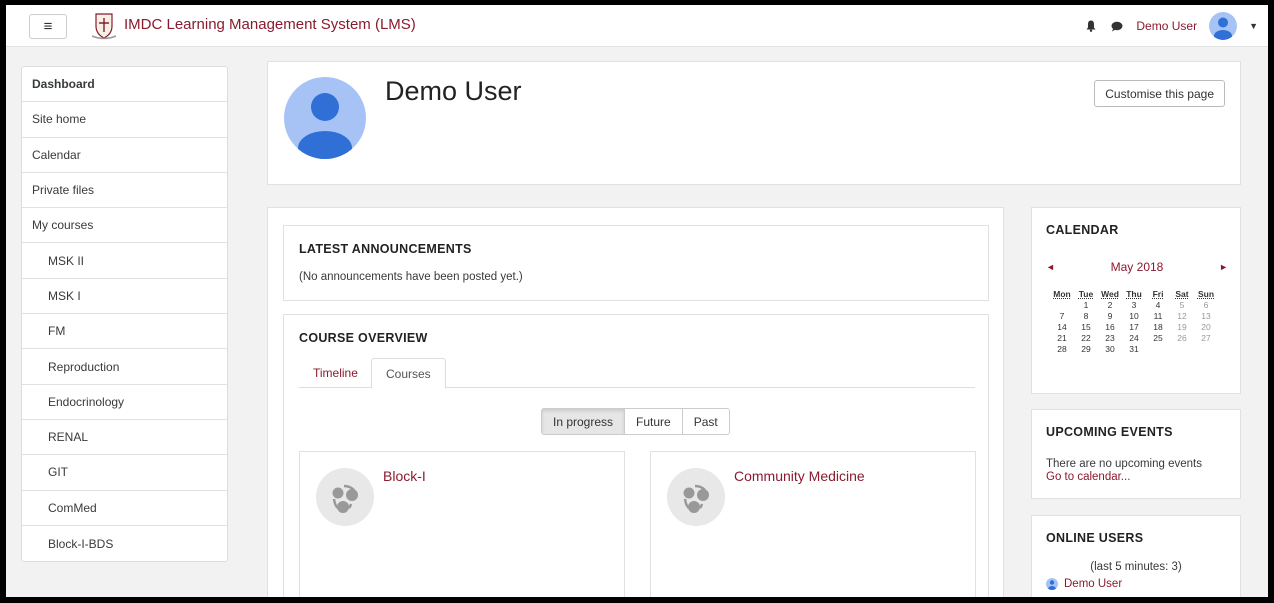  I want to click on calendar-day: 27, so click(1206, 338).